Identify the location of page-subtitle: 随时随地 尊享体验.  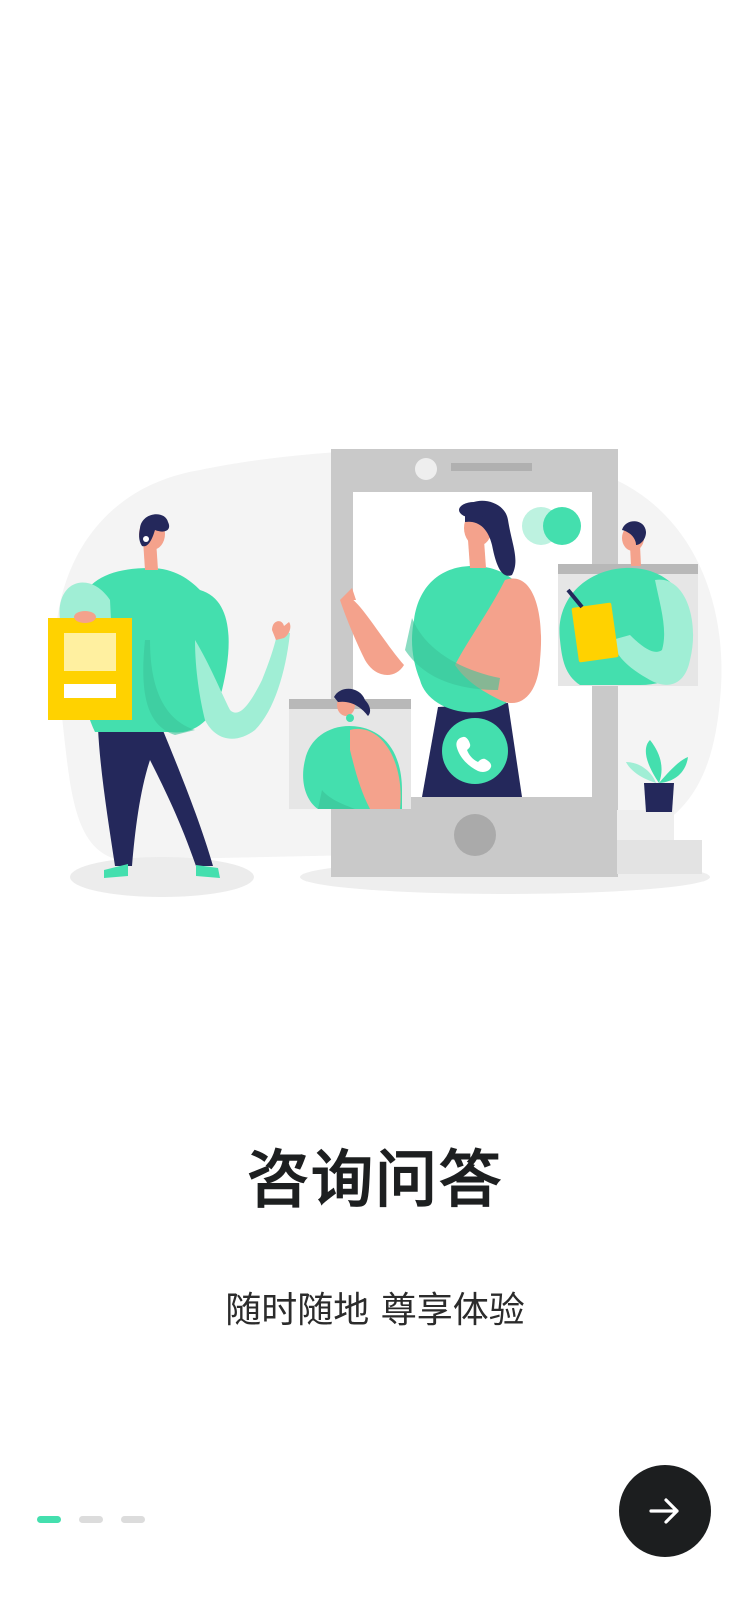
(375, 1310).